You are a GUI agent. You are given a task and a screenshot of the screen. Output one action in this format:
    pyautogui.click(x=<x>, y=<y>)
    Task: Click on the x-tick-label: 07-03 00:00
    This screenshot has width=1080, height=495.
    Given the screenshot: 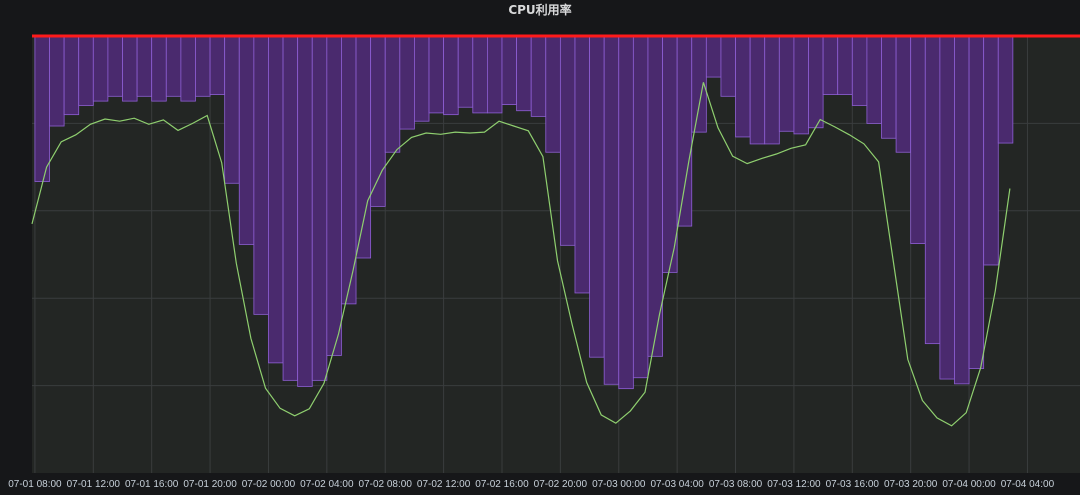 What is the action you would take?
    pyautogui.click(x=619, y=484)
    